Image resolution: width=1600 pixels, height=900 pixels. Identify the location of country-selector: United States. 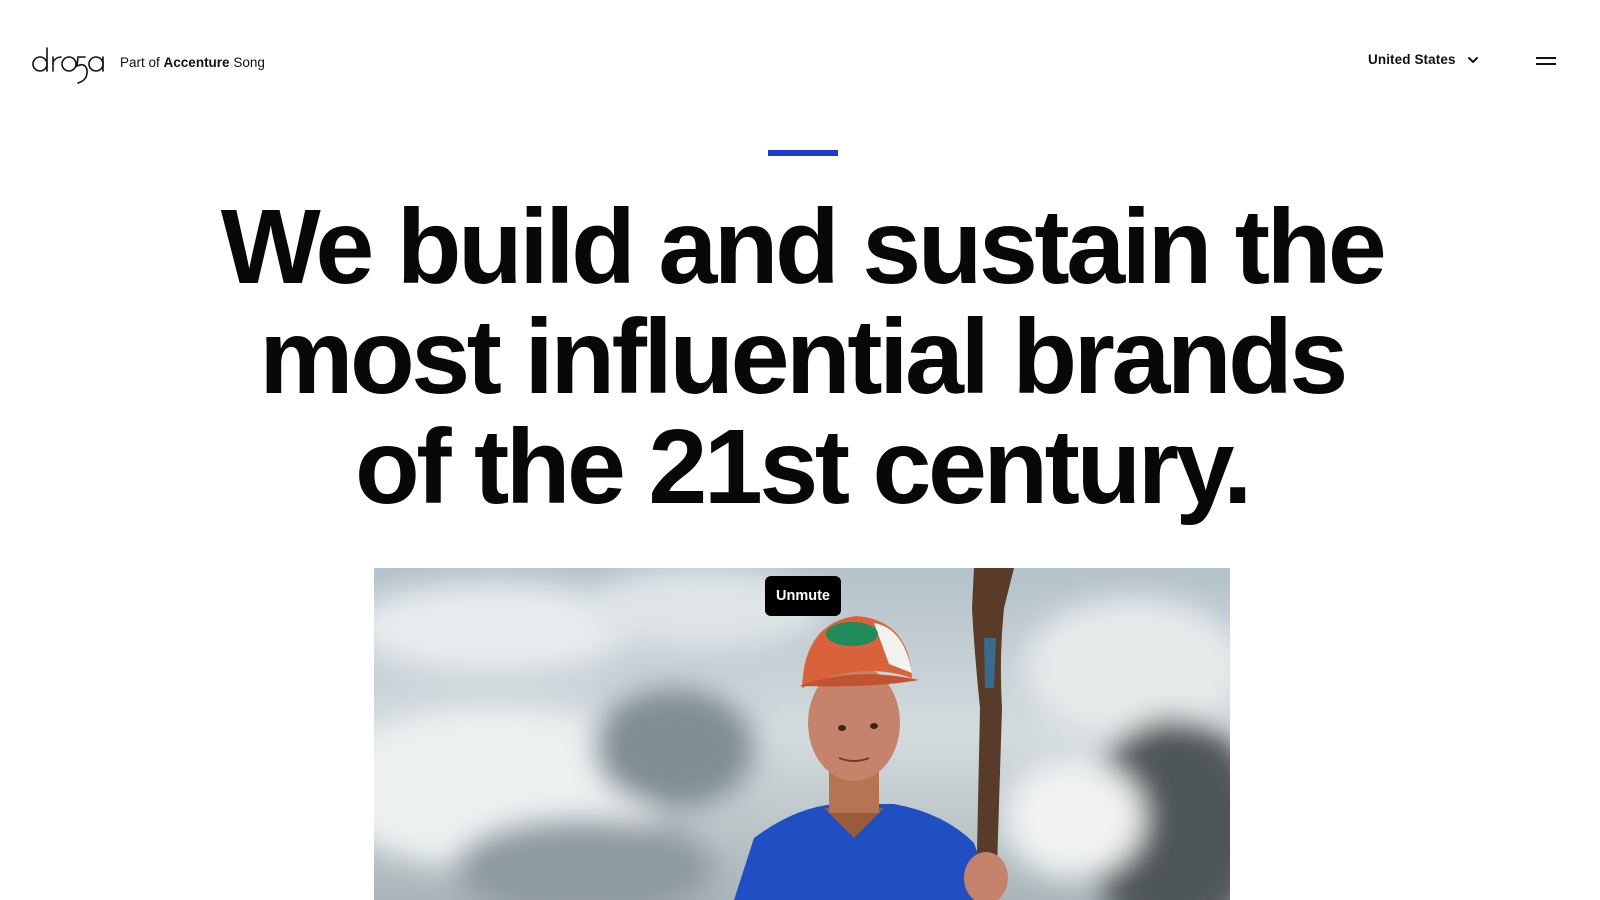
(1424, 59).